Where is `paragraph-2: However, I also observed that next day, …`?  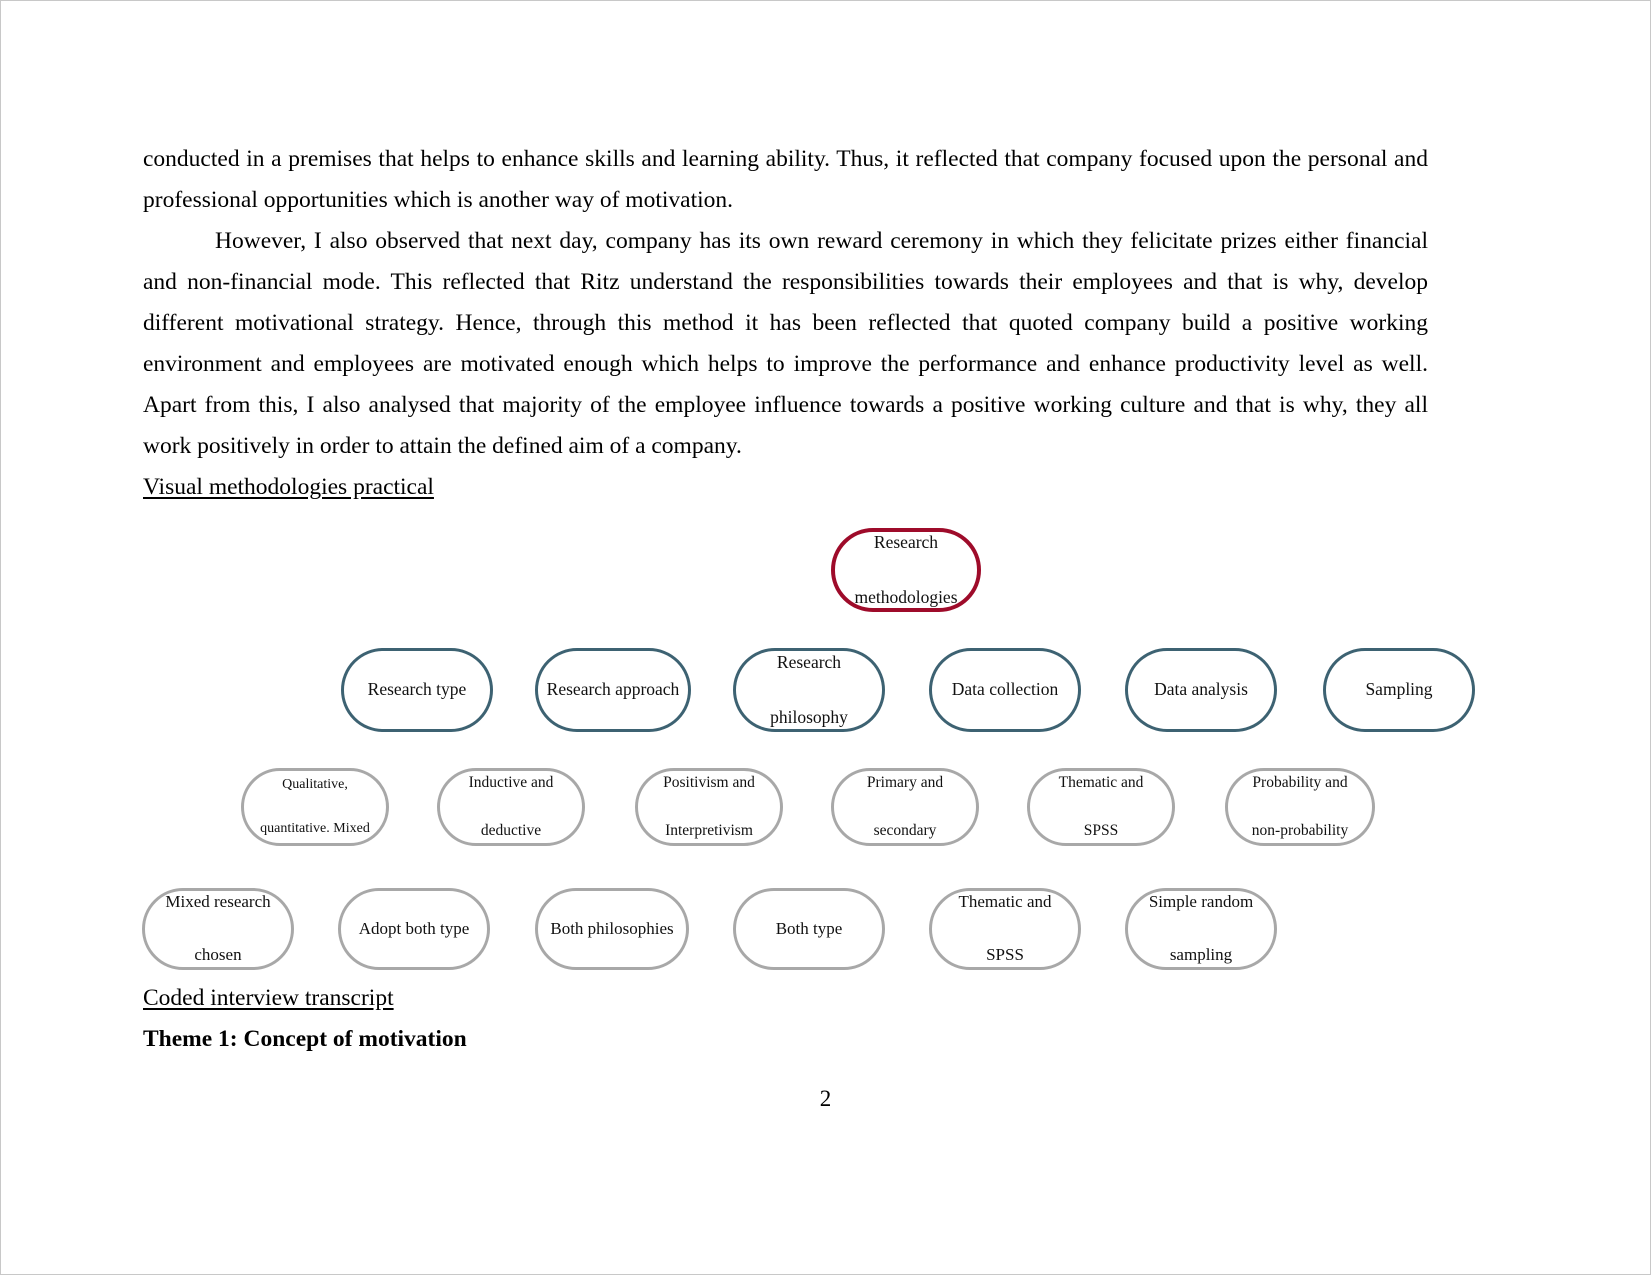
paragraph-2: However, I also observed that next day, … is located at coordinates (785, 343).